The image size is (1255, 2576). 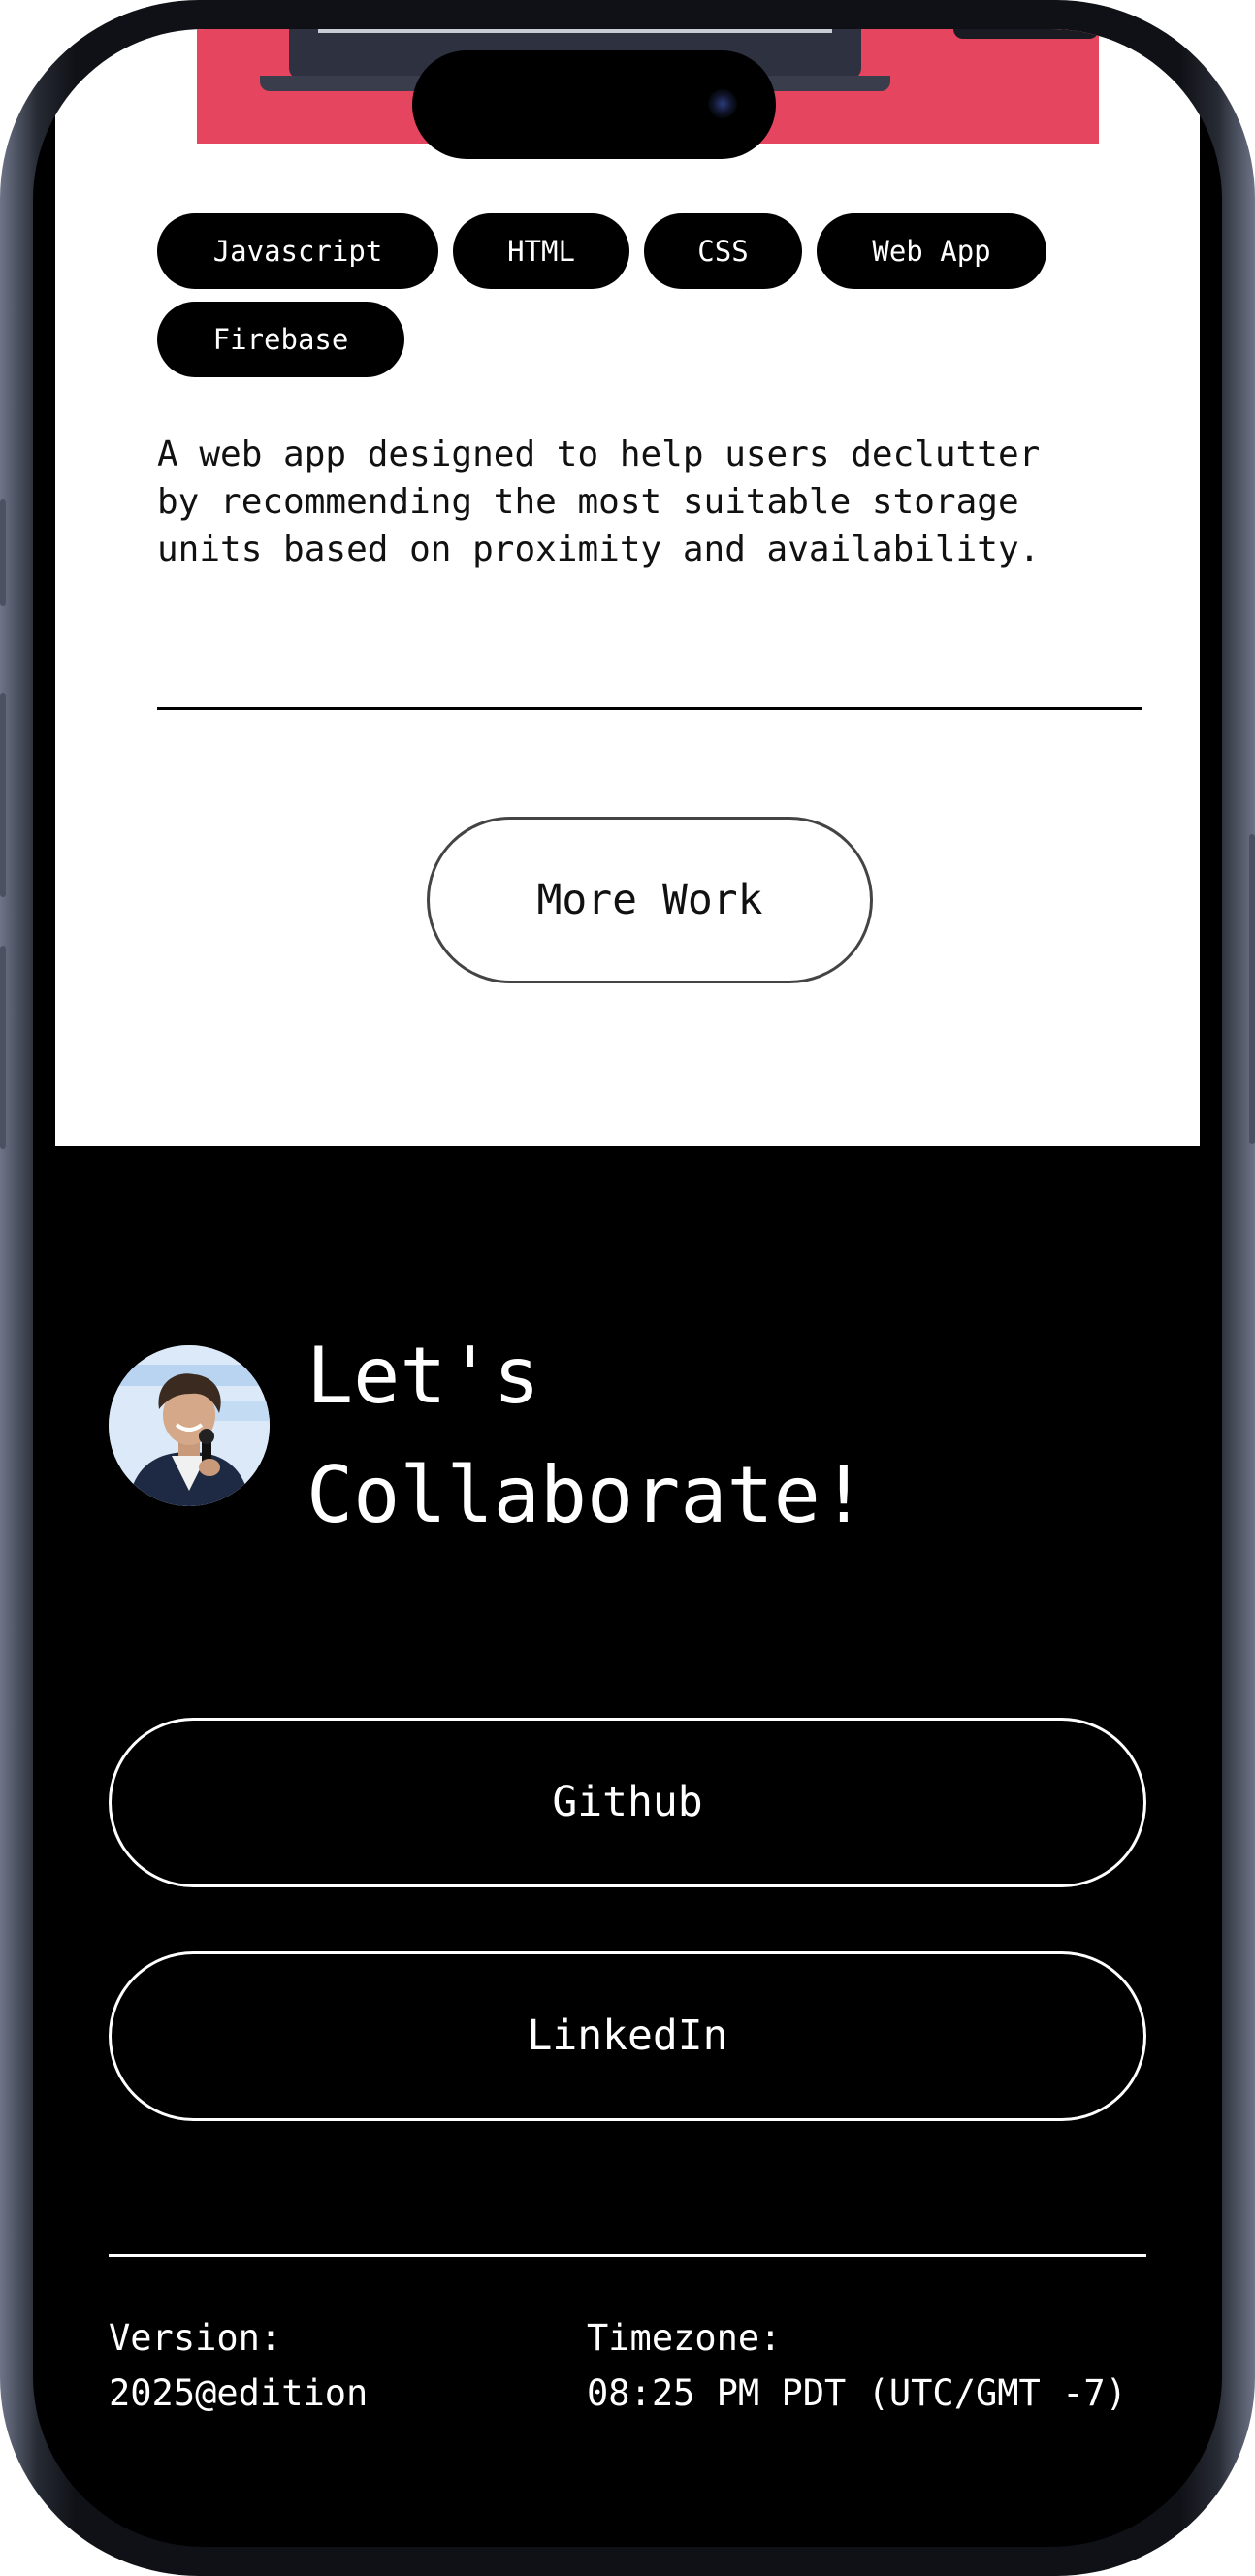 What do you see at coordinates (1026, 34) in the screenshot?
I see `phone-mockup` at bounding box center [1026, 34].